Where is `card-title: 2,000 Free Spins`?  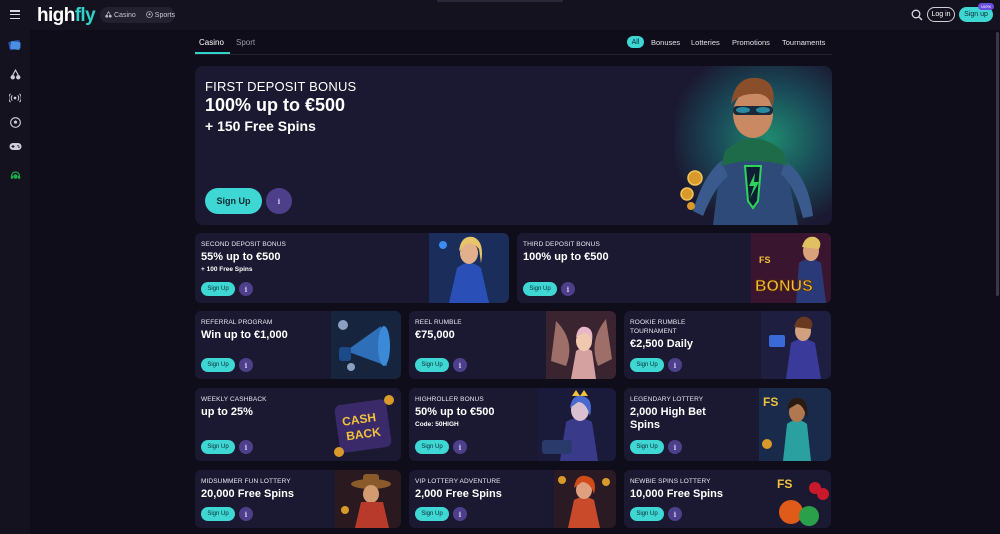
card-title: 2,000 Free Spins is located at coordinates (458, 494).